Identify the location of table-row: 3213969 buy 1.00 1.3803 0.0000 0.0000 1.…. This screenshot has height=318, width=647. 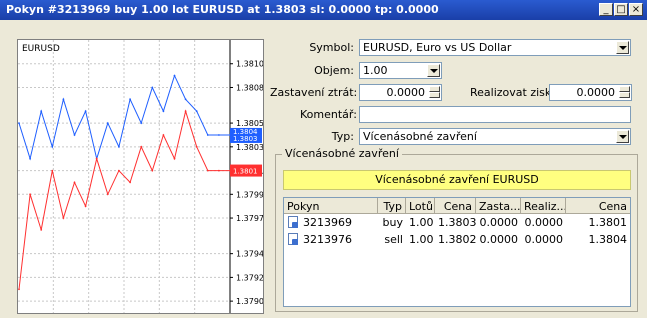
(457, 222).